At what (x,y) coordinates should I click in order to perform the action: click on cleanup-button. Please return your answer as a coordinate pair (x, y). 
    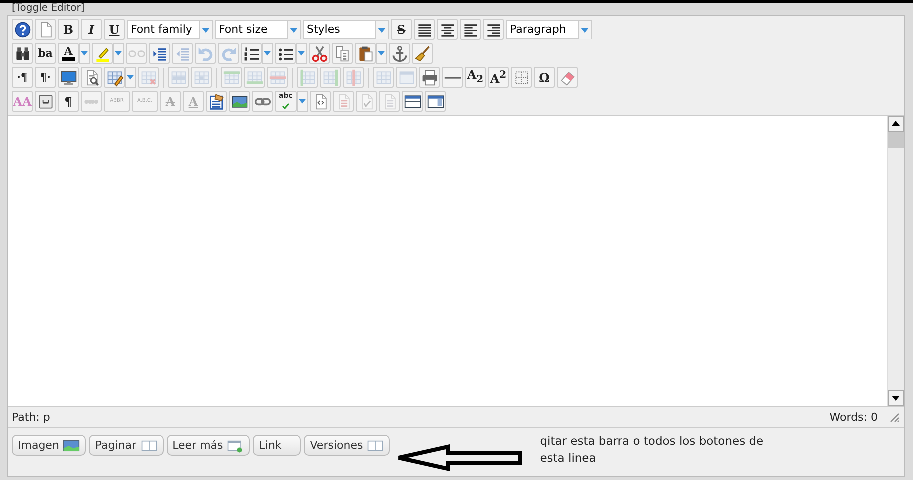
    Looking at the image, I should click on (422, 53).